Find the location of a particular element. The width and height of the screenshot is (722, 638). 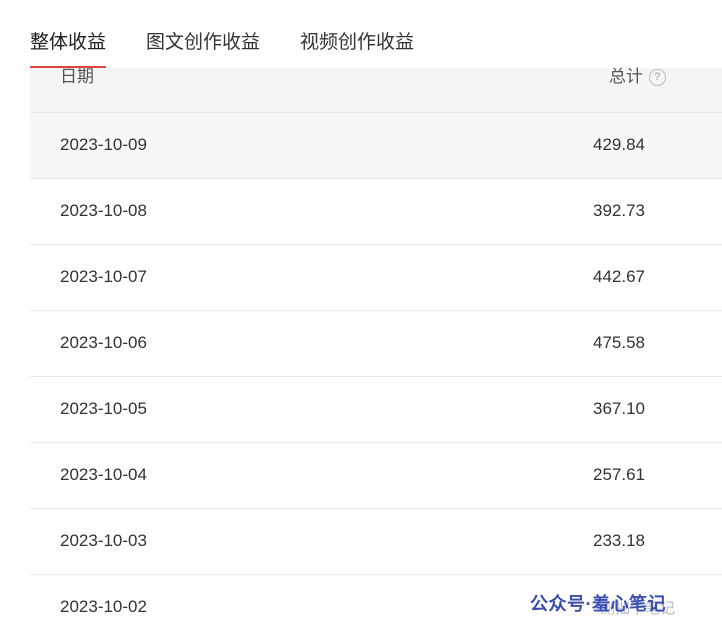

row-date: 2023-10-09 is located at coordinates (103, 144).